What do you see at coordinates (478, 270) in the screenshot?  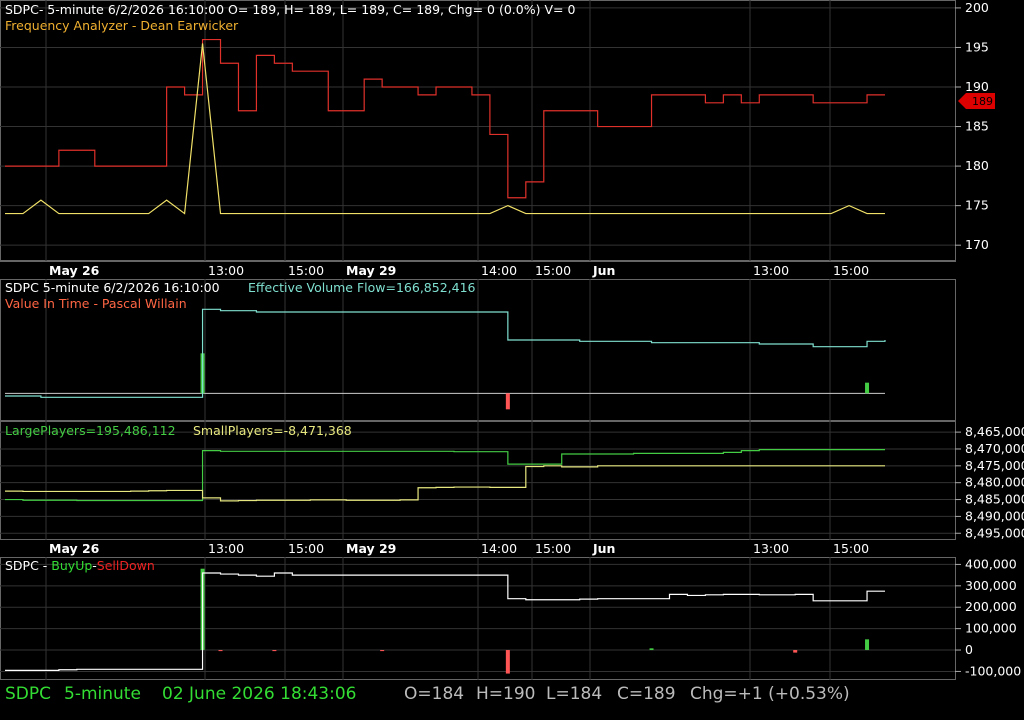 I see `time-axis-top` at bounding box center [478, 270].